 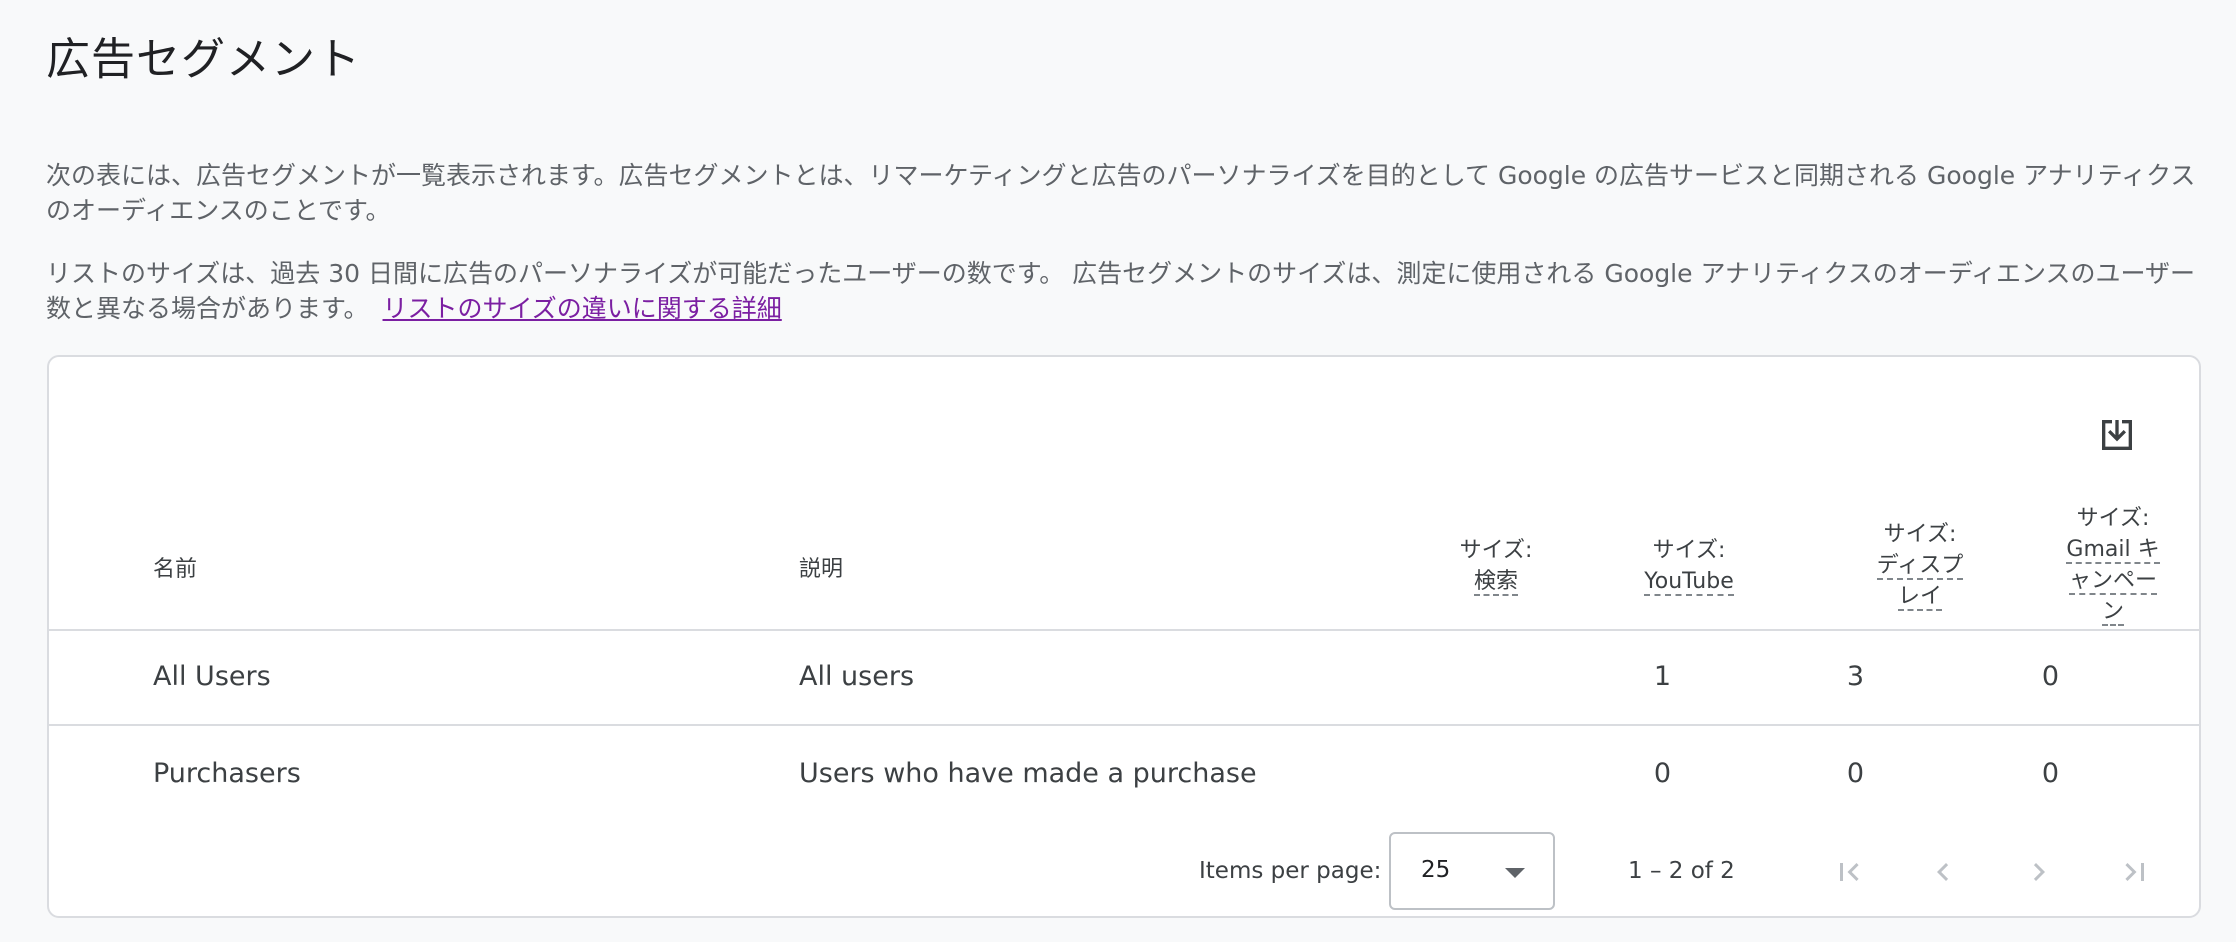 What do you see at coordinates (175, 569) in the screenshot?
I see `column-header-name: 名前` at bounding box center [175, 569].